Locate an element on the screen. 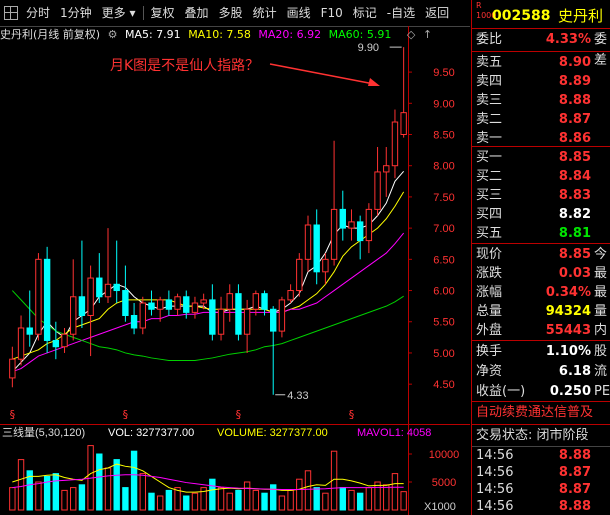 This screenshot has width=610, height=515. f10-button: F10 is located at coordinates (332, 13).